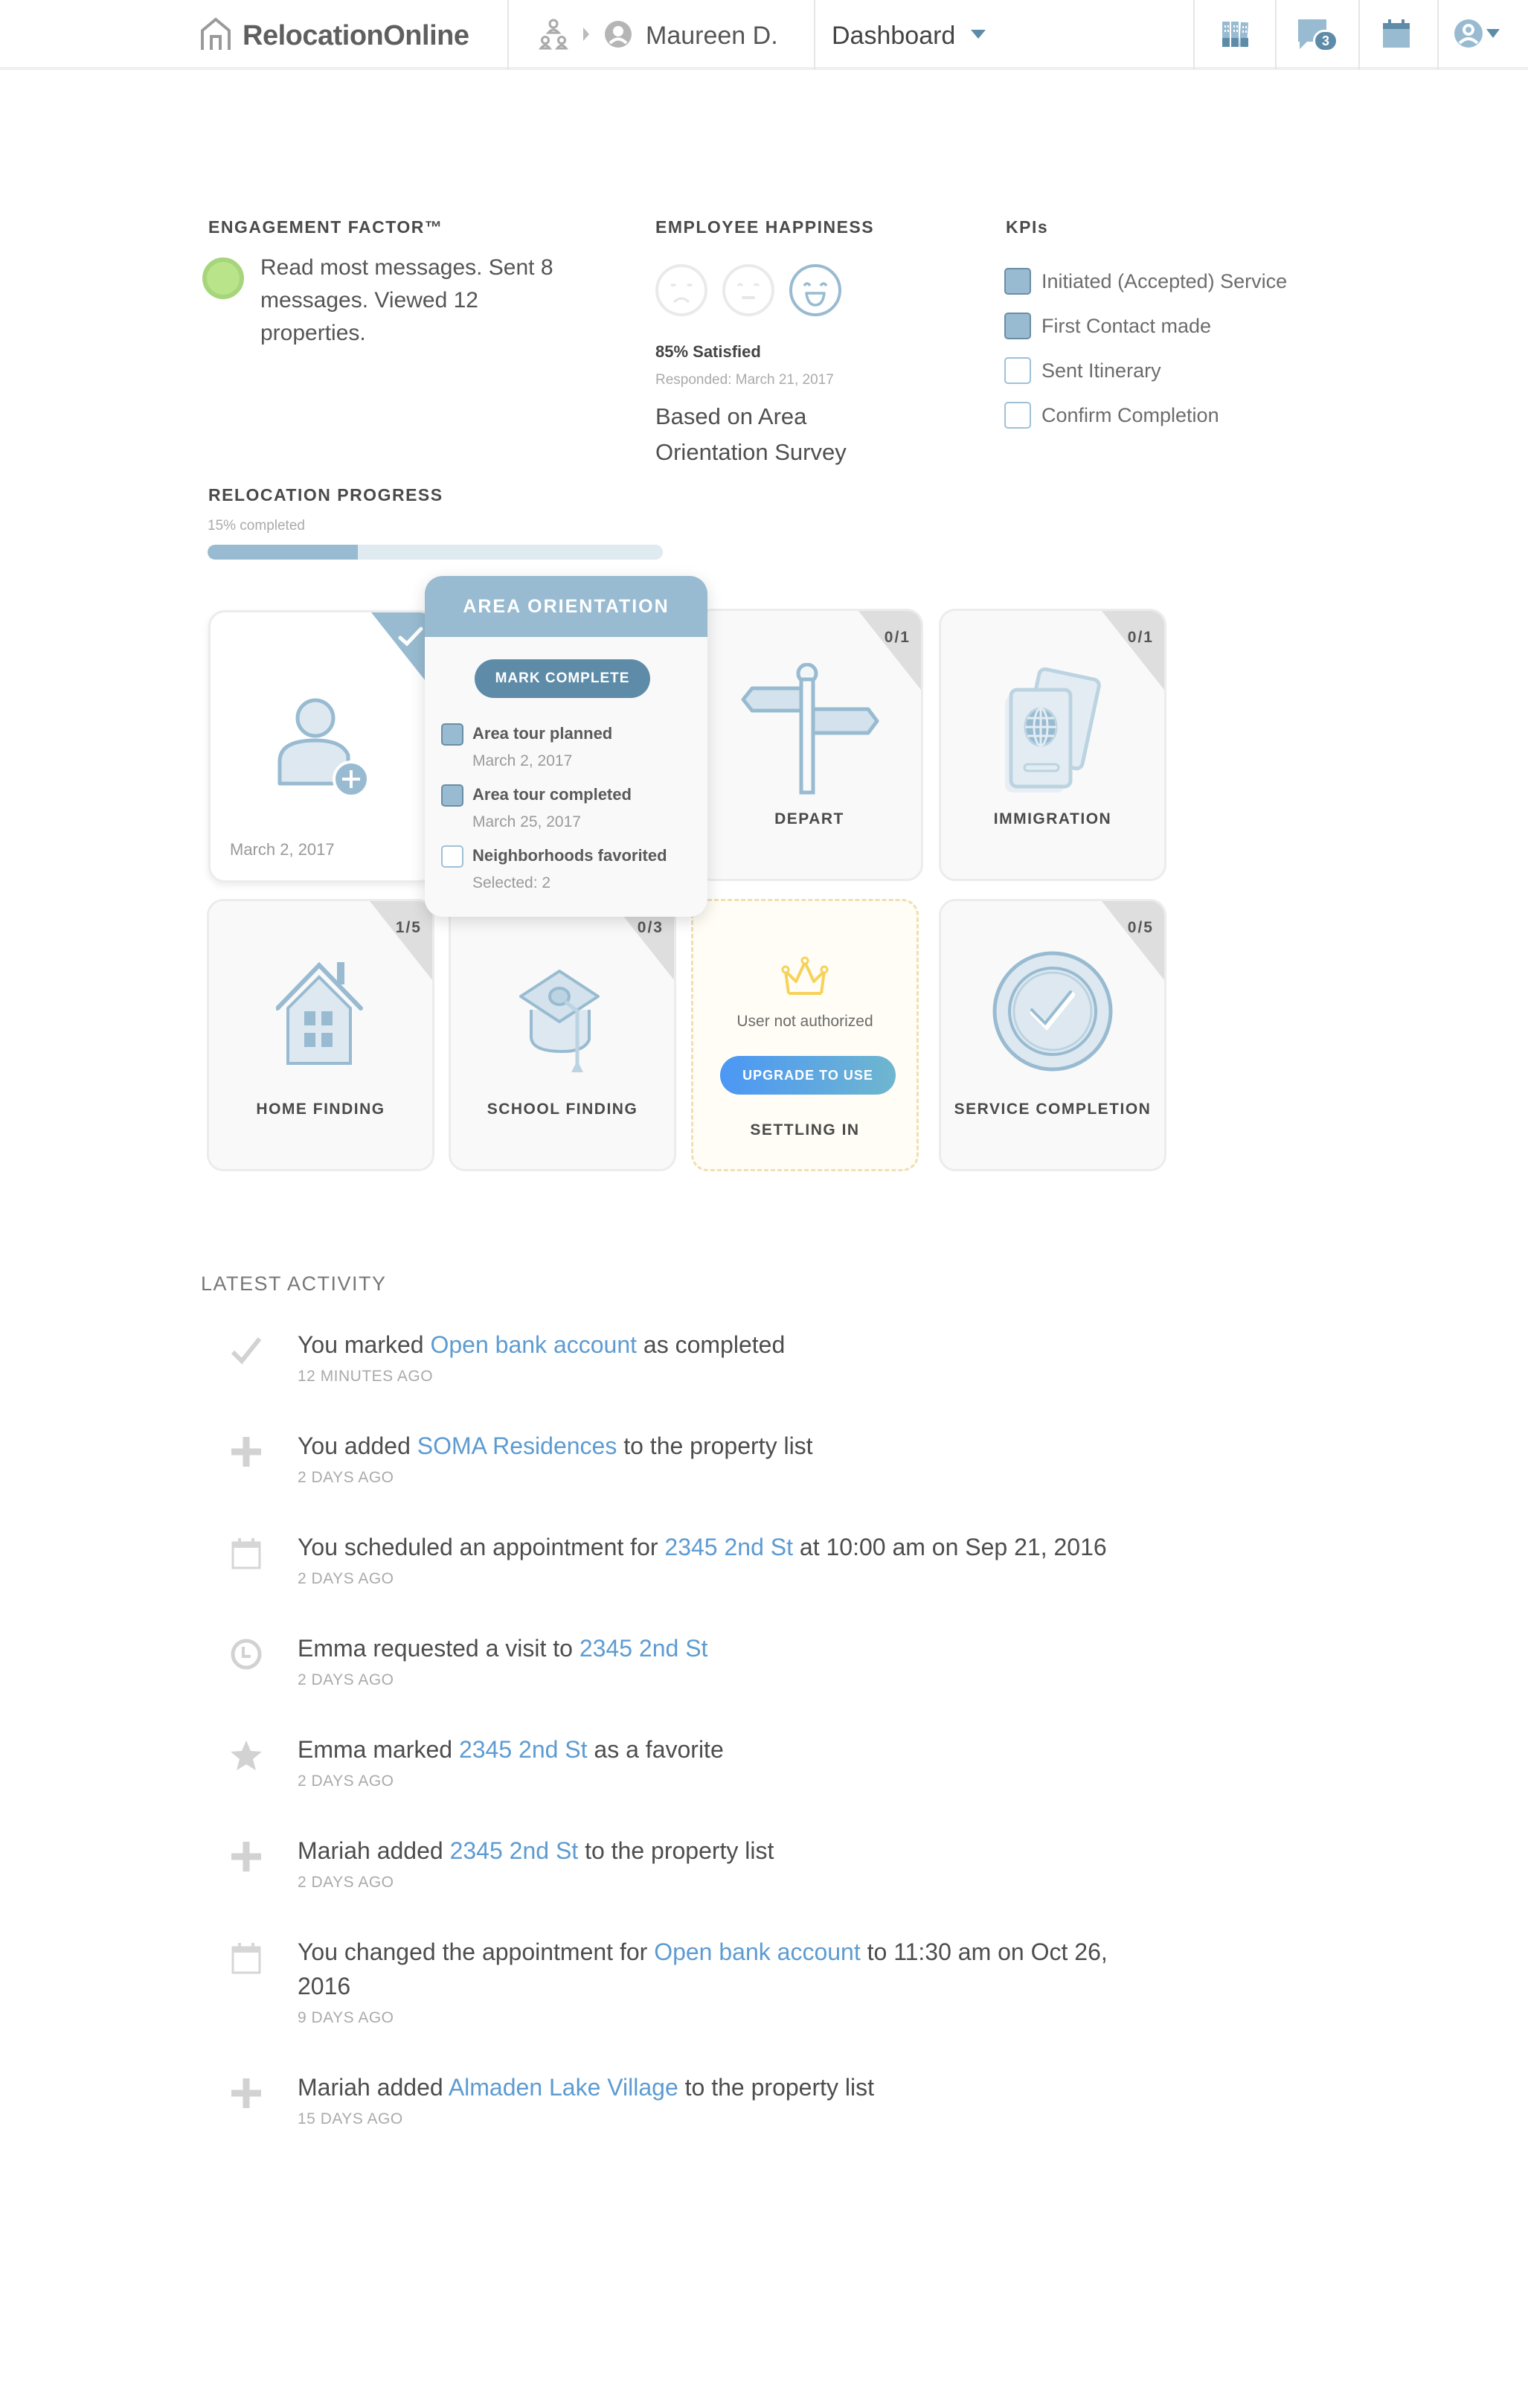 This screenshot has width=1528, height=2408. What do you see at coordinates (751, 434) in the screenshot?
I see `survey-source: Based on Area Orientation Survey` at bounding box center [751, 434].